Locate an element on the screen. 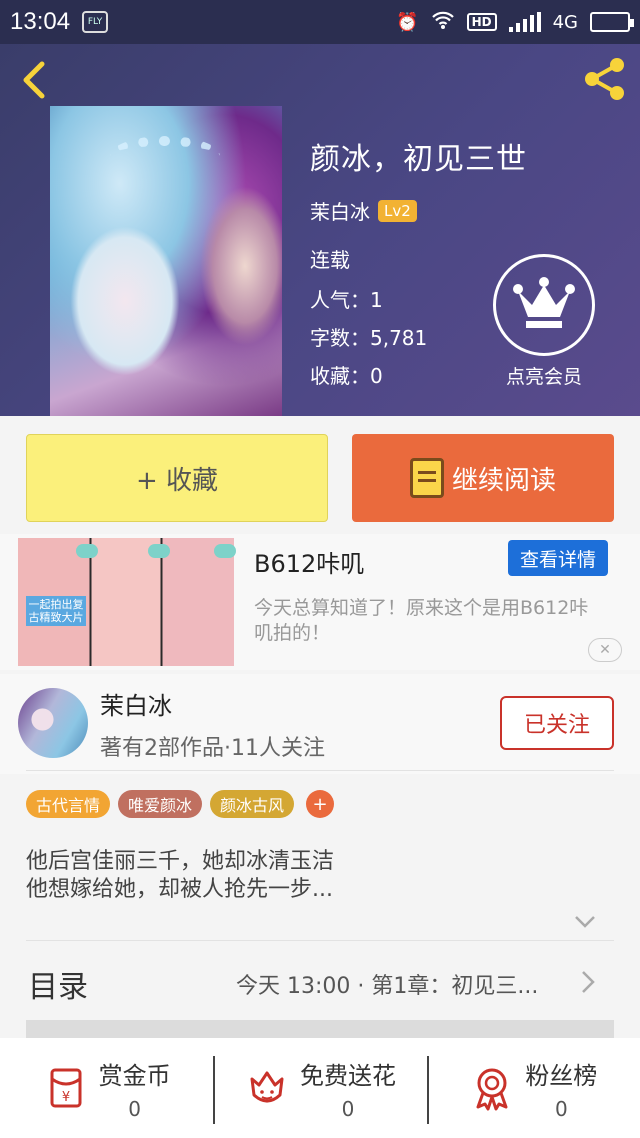 Image resolution: width=640 pixels, height=1138 pixels. reward-coins-button: ¥ 赏金币 0 is located at coordinates (106, 1088).